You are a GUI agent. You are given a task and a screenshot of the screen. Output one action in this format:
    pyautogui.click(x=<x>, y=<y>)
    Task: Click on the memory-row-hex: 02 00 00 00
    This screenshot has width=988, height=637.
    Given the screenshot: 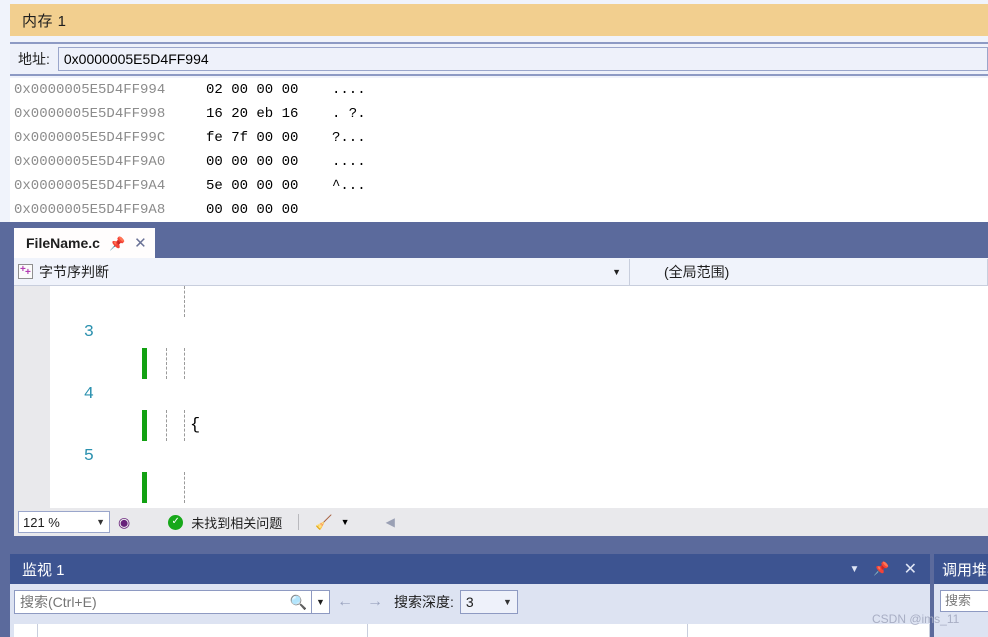 What is the action you would take?
    pyautogui.click(x=252, y=90)
    